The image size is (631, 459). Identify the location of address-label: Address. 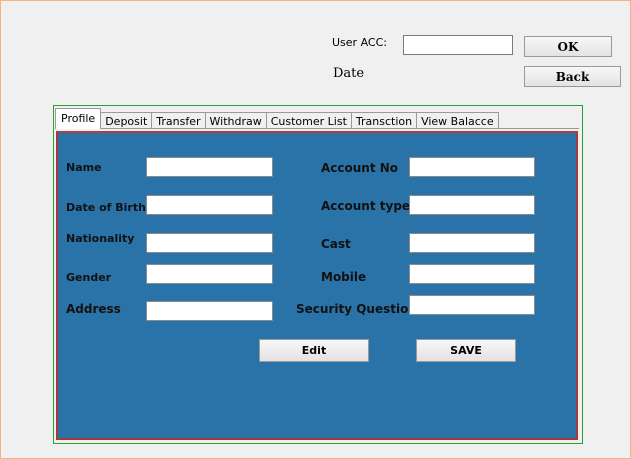
(93, 309).